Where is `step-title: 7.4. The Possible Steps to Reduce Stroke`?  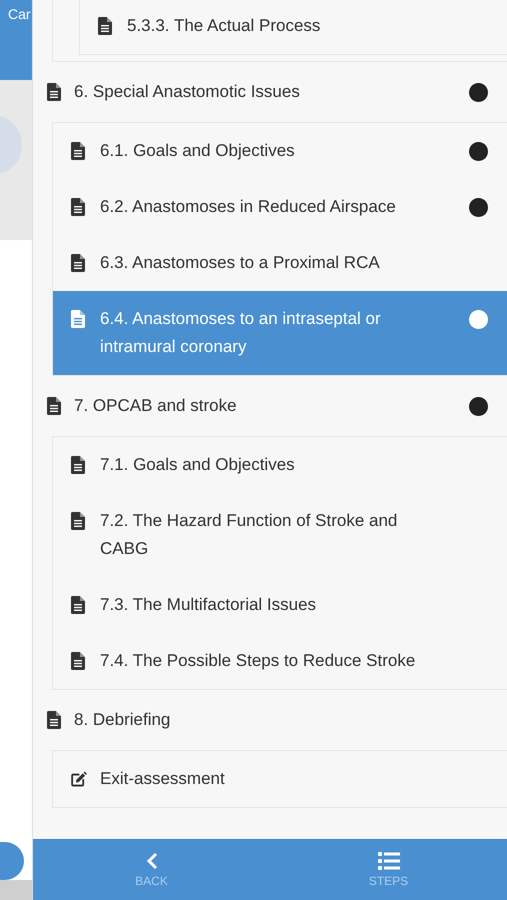
step-title: 7.4. The Possible Steps to Reduce Stroke is located at coordinates (258, 661).